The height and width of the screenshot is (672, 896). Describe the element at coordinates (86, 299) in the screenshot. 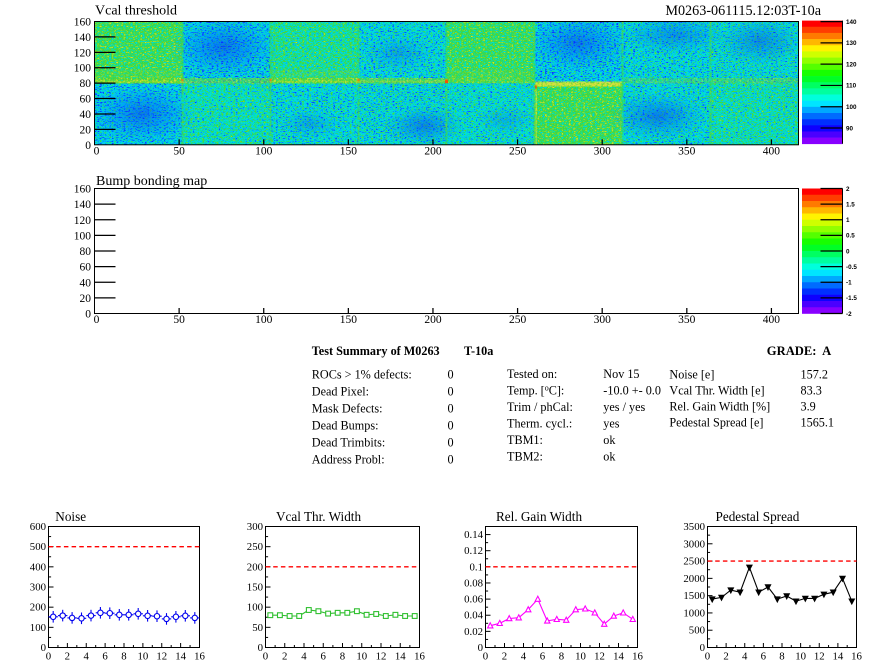

I see `svg-text: 20` at that location.